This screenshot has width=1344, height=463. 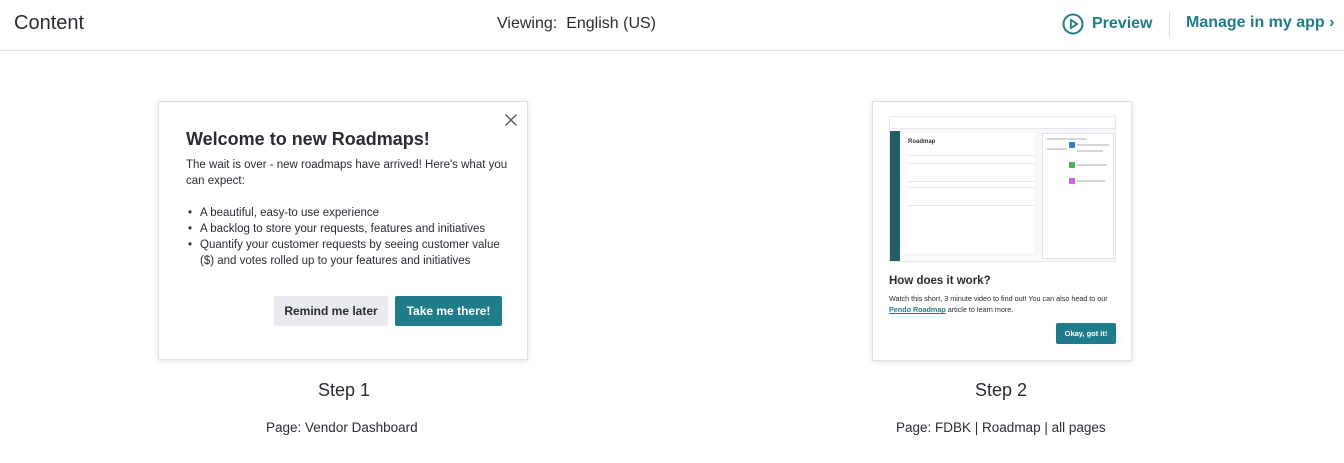 What do you see at coordinates (1002, 189) in the screenshot?
I see `roadmap-screenshot-thumbnail: Roadmap` at bounding box center [1002, 189].